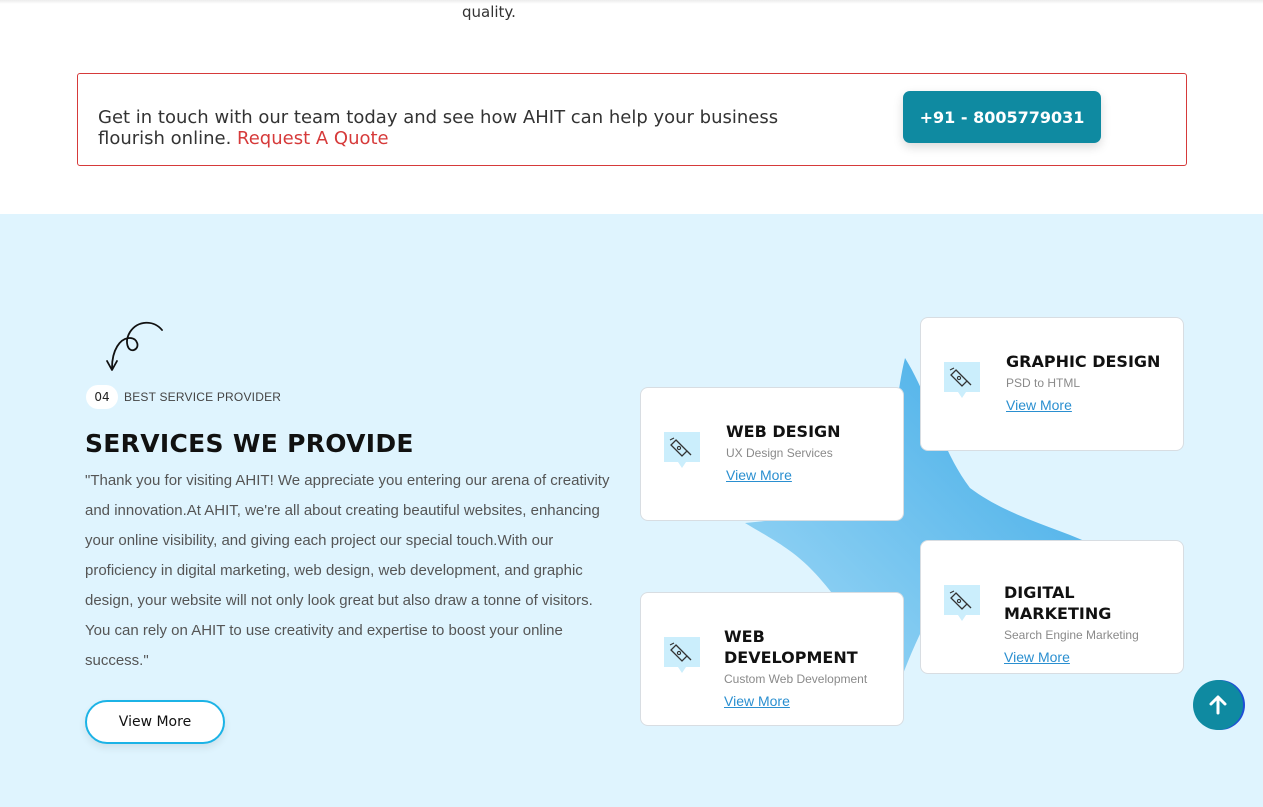 Image resolution: width=1263 pixels, height=807 pixels. Describe the element at coordinates (489, 12) in the screenshot. I see `previous-section-text: quality.` at that location.